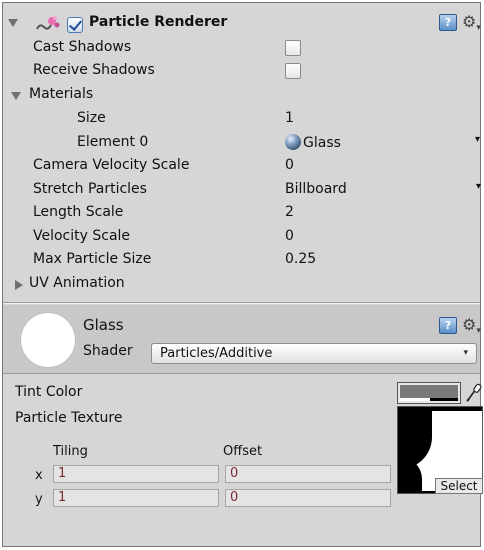  Describe the element at coordinates (13, 23) in the screenshot. I see `component-collapse-arrow` at that location.